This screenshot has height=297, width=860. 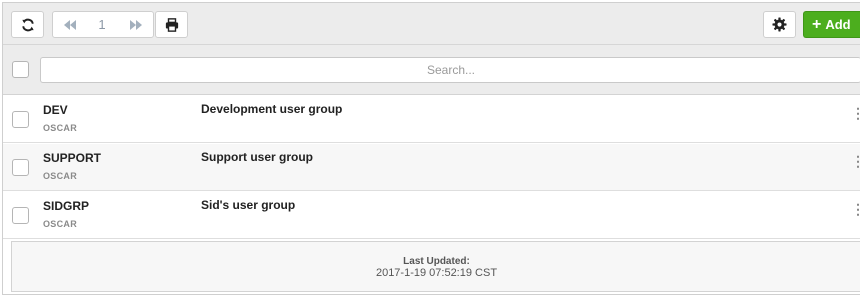 What do you see at coordinates (838, 24) in the screenshot?
I see `add-button-label: Add` at bounding box center [838, 24].